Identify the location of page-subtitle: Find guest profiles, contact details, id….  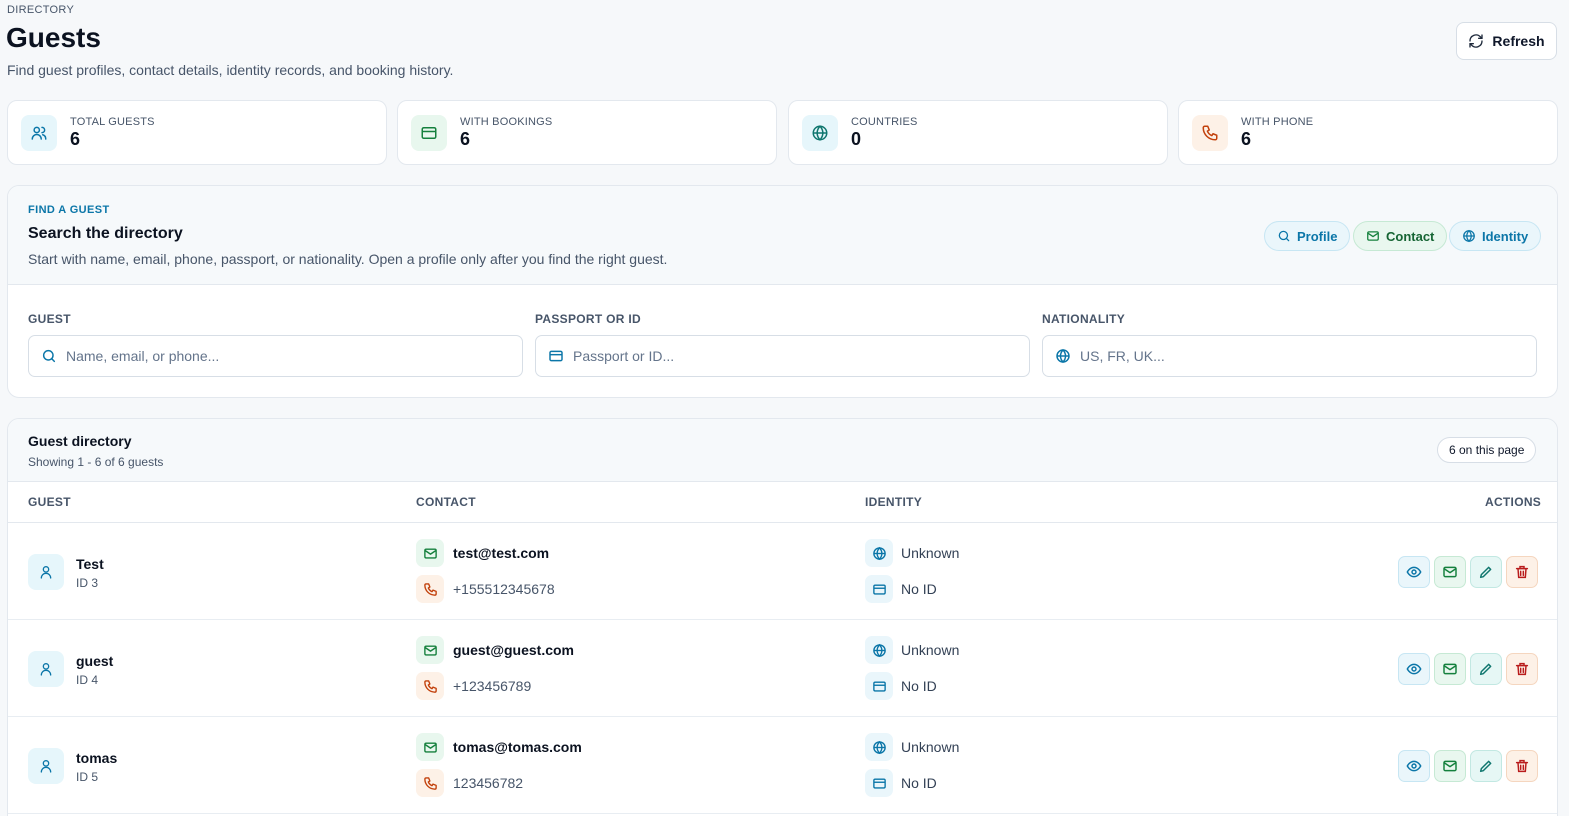
(230, 70).